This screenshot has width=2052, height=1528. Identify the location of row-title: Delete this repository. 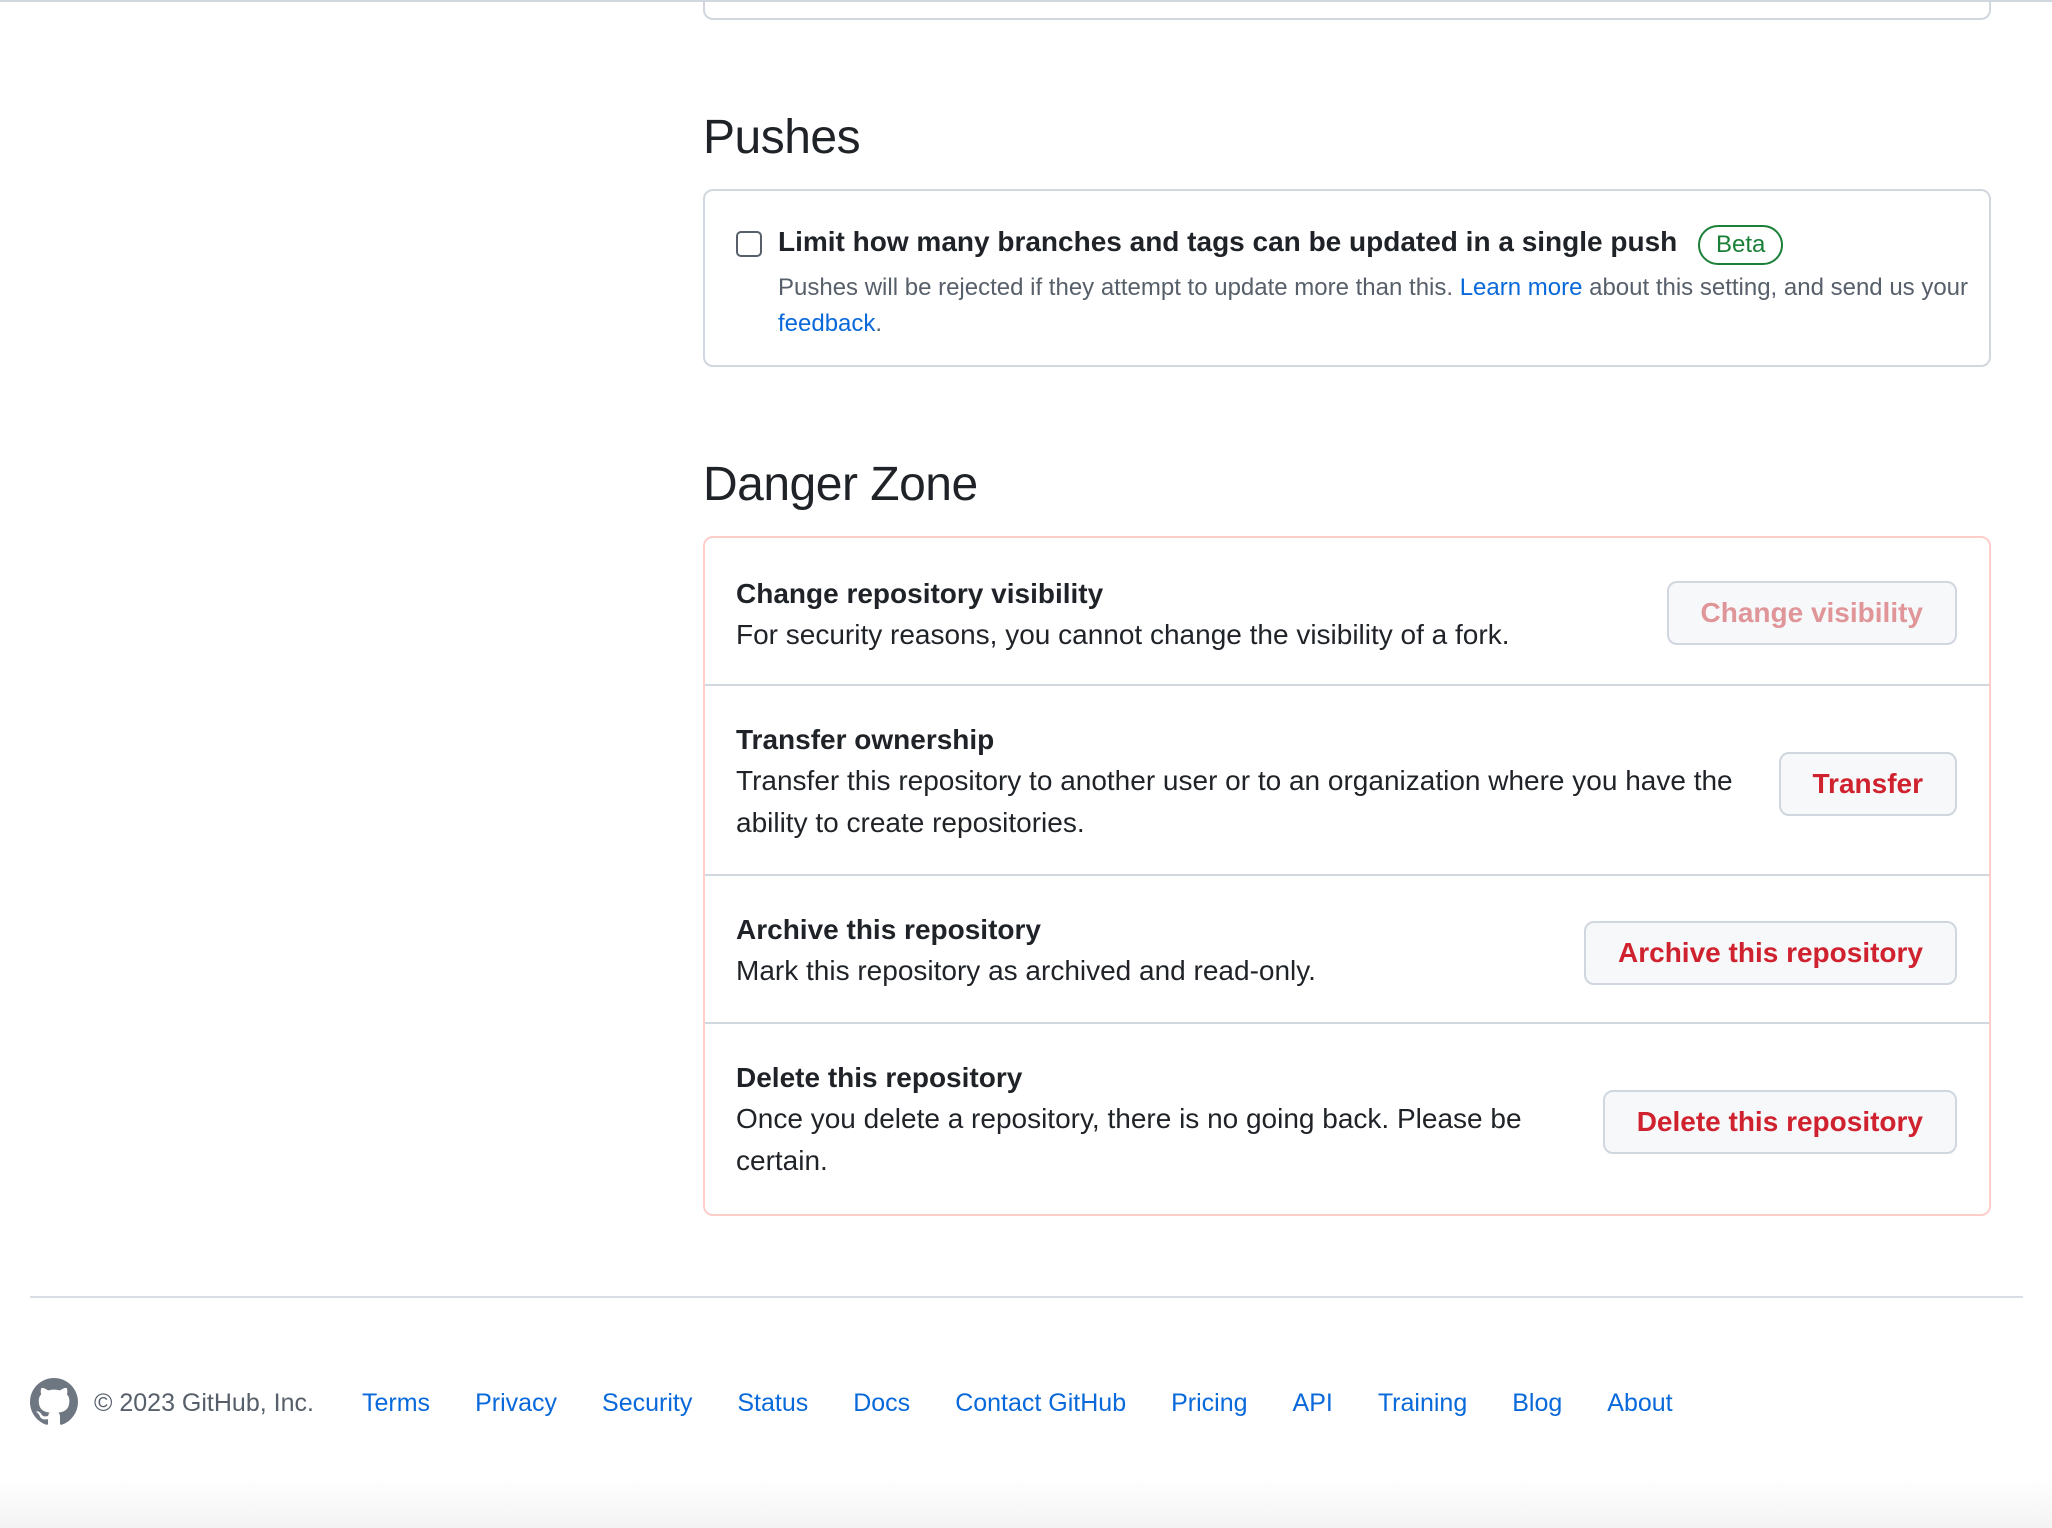
(879, 1077).